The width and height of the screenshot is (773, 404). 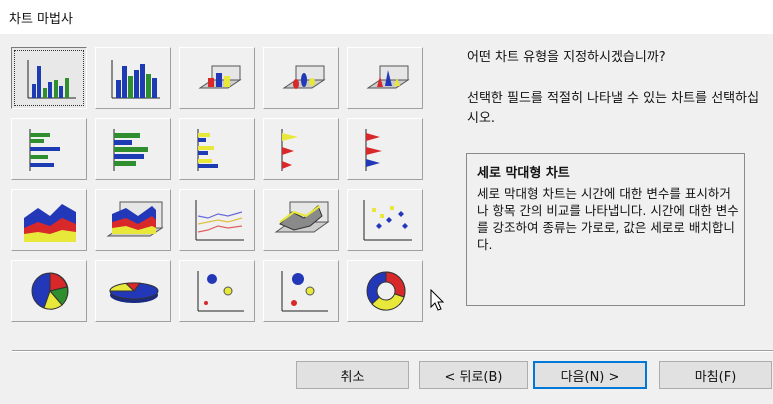 I want to click on finish-button: 마침(F), so click(x=715, y=375).